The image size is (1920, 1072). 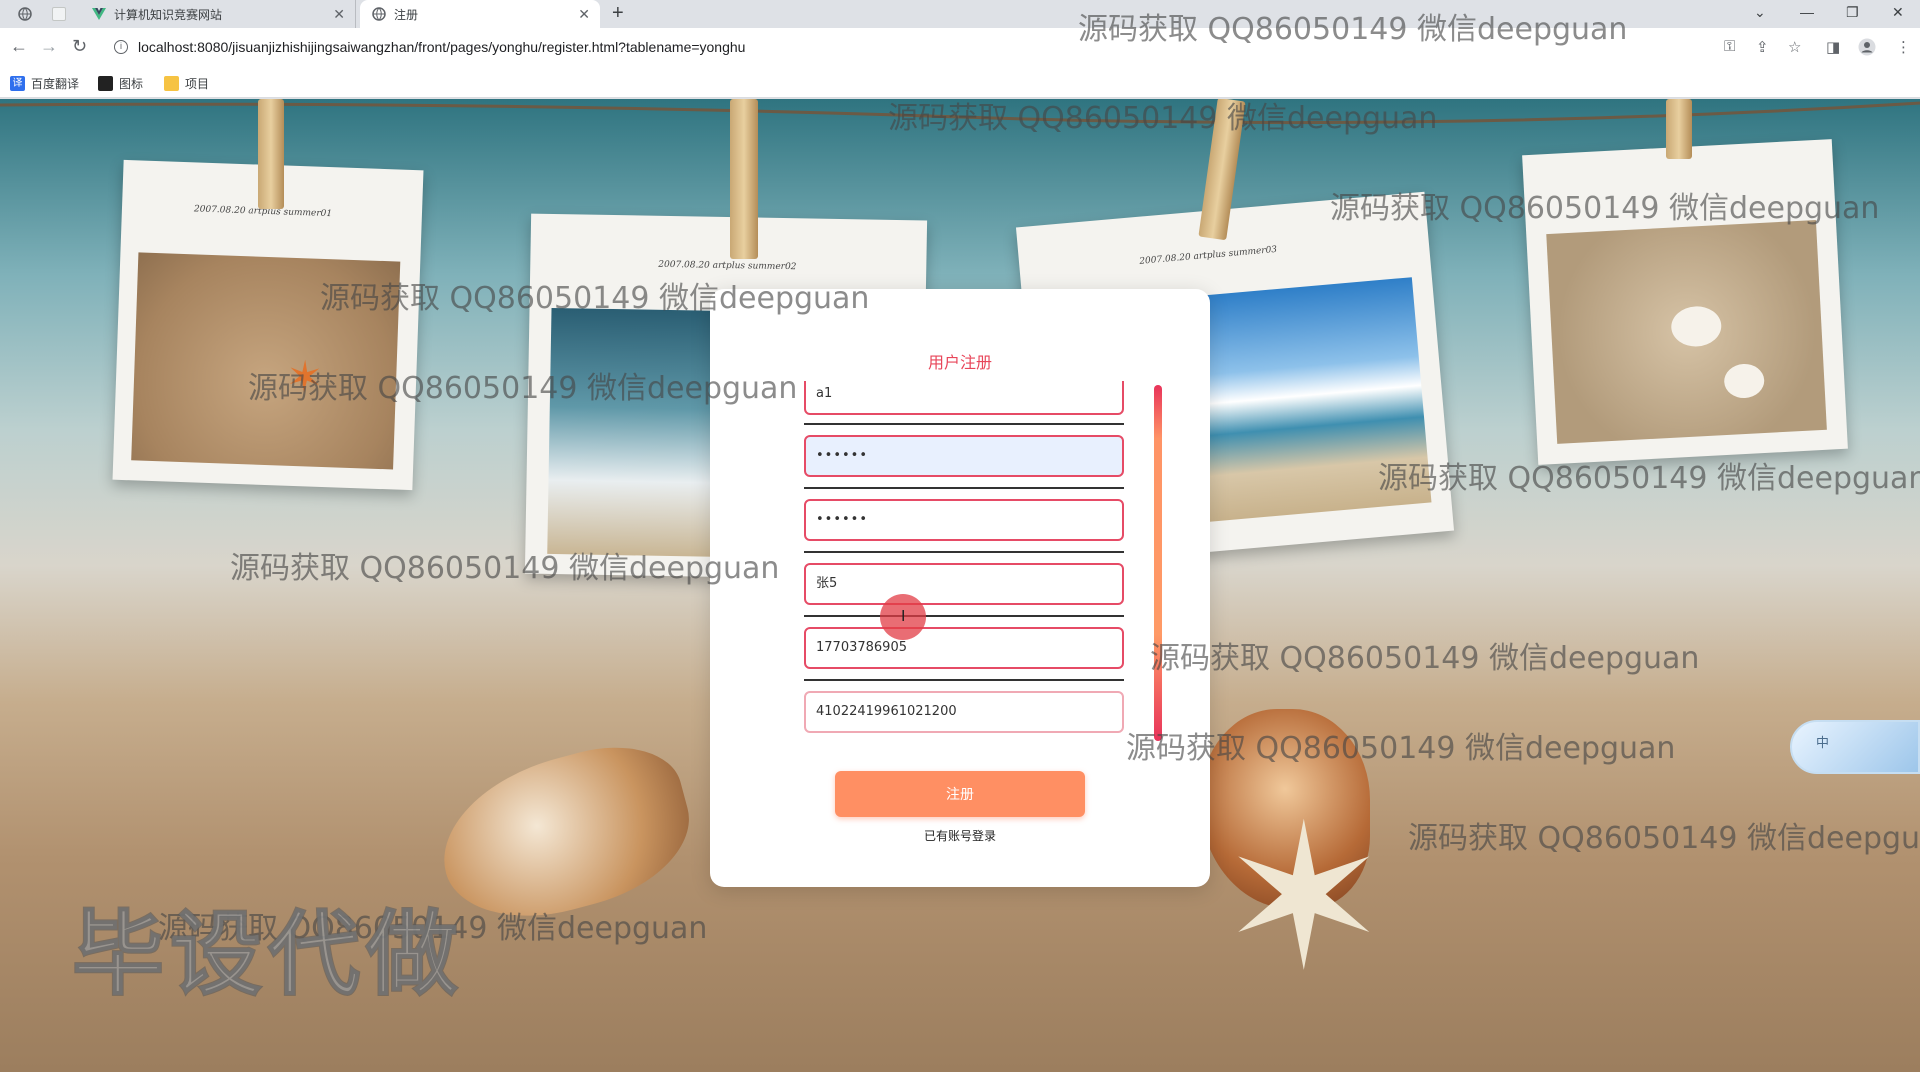 I want to click on ime-widget: 中, so click(x=1855, y=747).